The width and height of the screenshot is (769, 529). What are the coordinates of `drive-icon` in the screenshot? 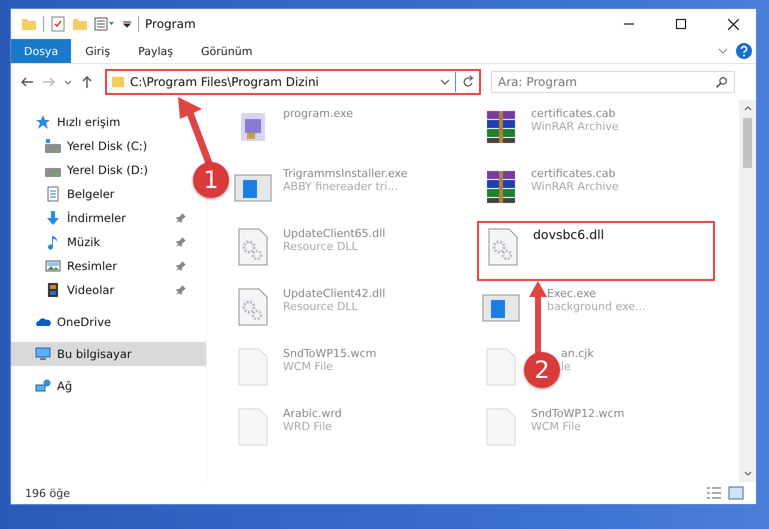 It's located at (53, 146).